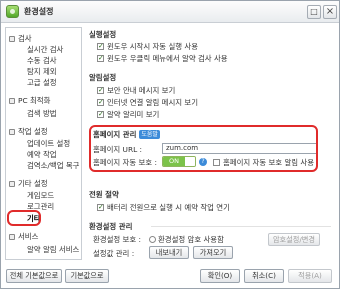 This screenshot has width=340, height=289. Describe the element at coordinates (152, 239) in the screenshot. I see `radio-env-password` at that location.